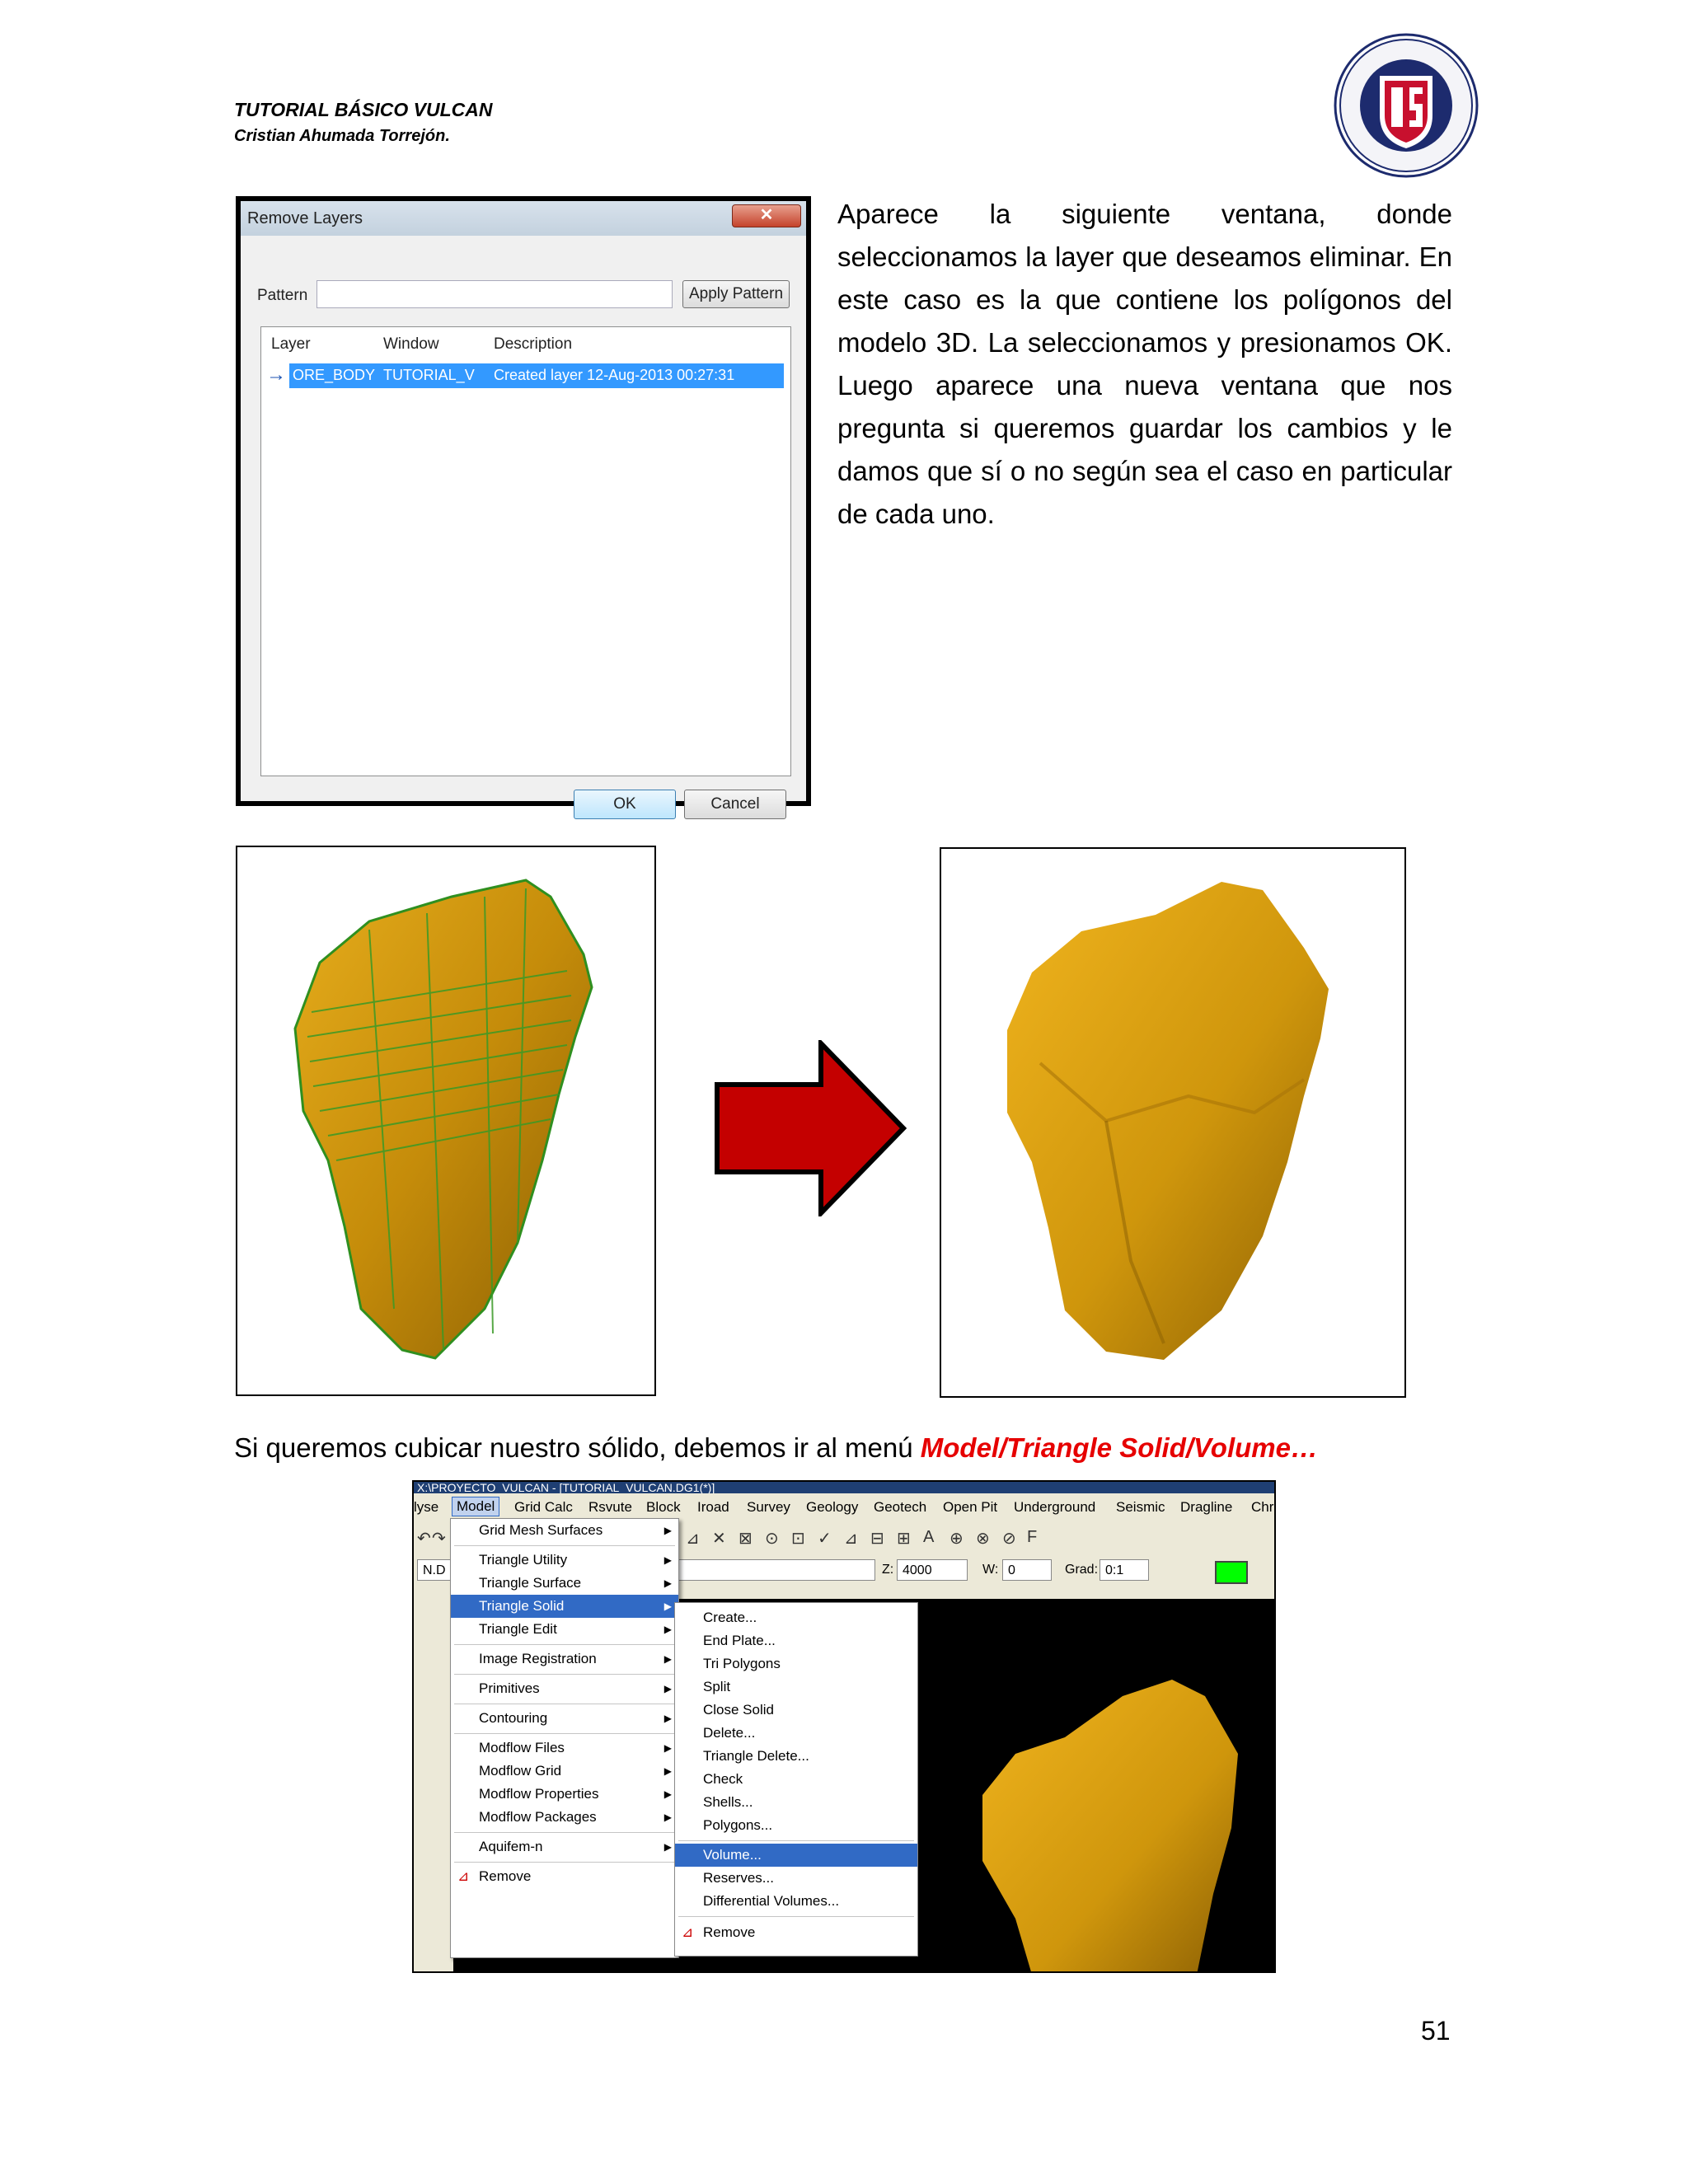  Describe the element at coordinates (900, 1507) in the screenshot. I see `menu-geotech: Geotech` at that location.